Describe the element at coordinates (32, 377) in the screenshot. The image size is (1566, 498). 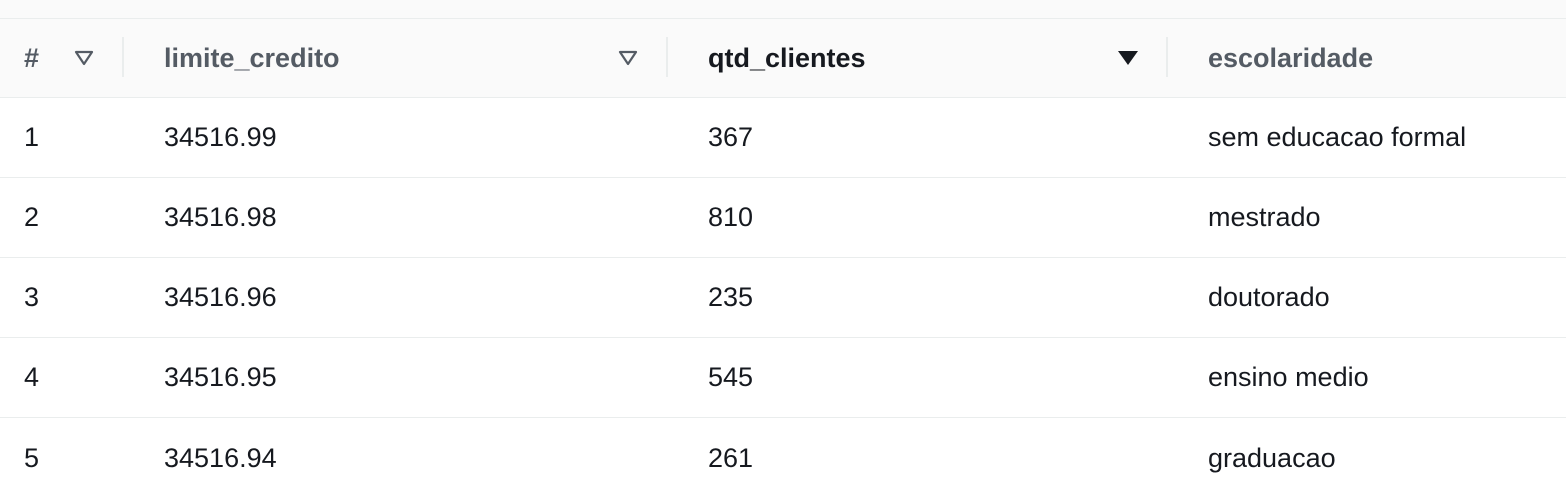
I see `row-index: 4` at that location.